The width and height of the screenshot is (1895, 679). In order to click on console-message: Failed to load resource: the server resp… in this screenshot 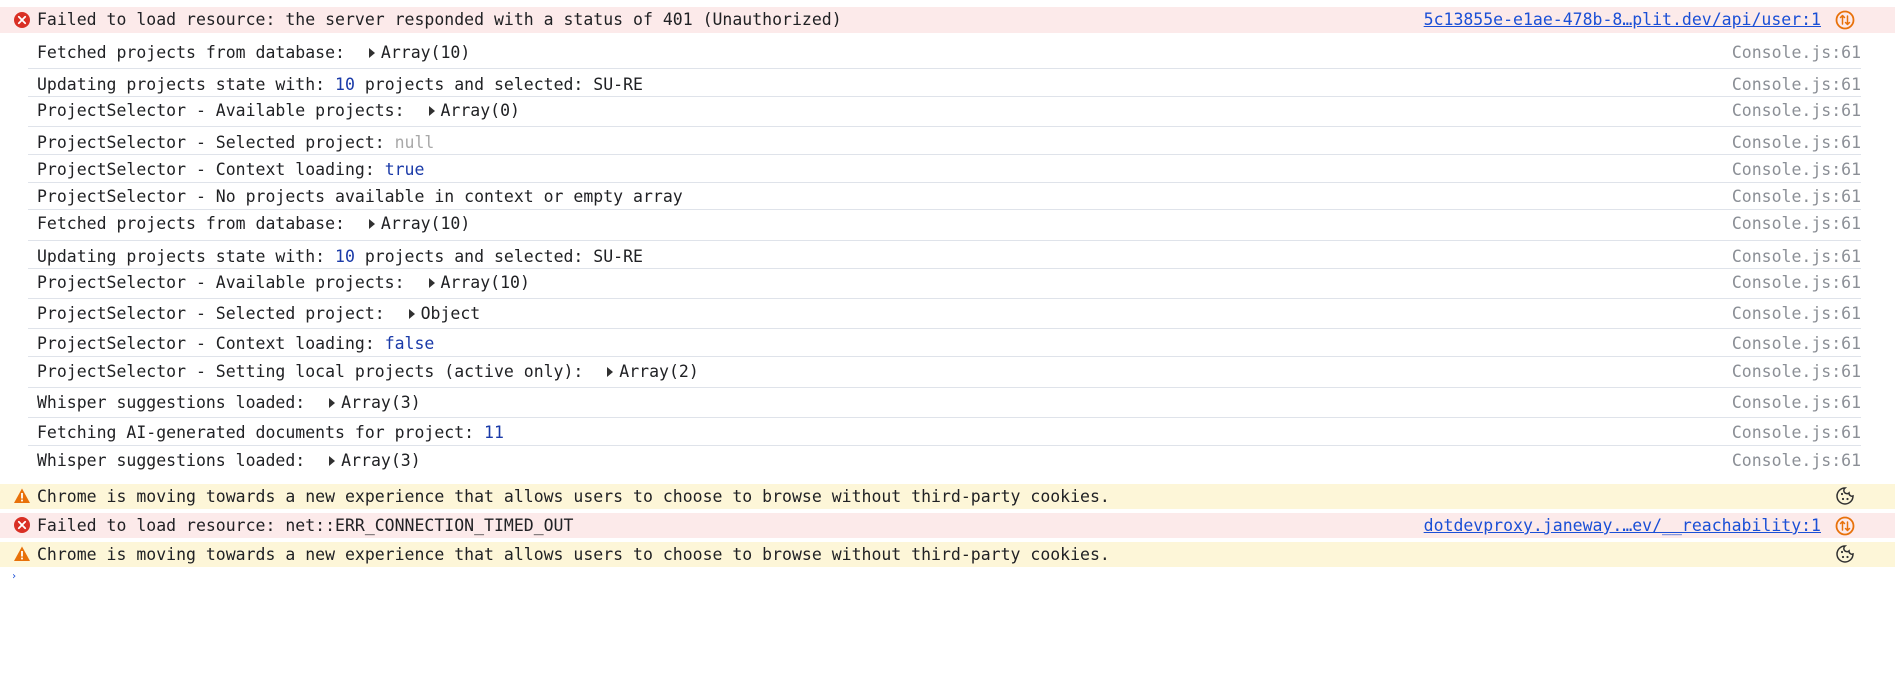, I will do `click(439, 19)`.